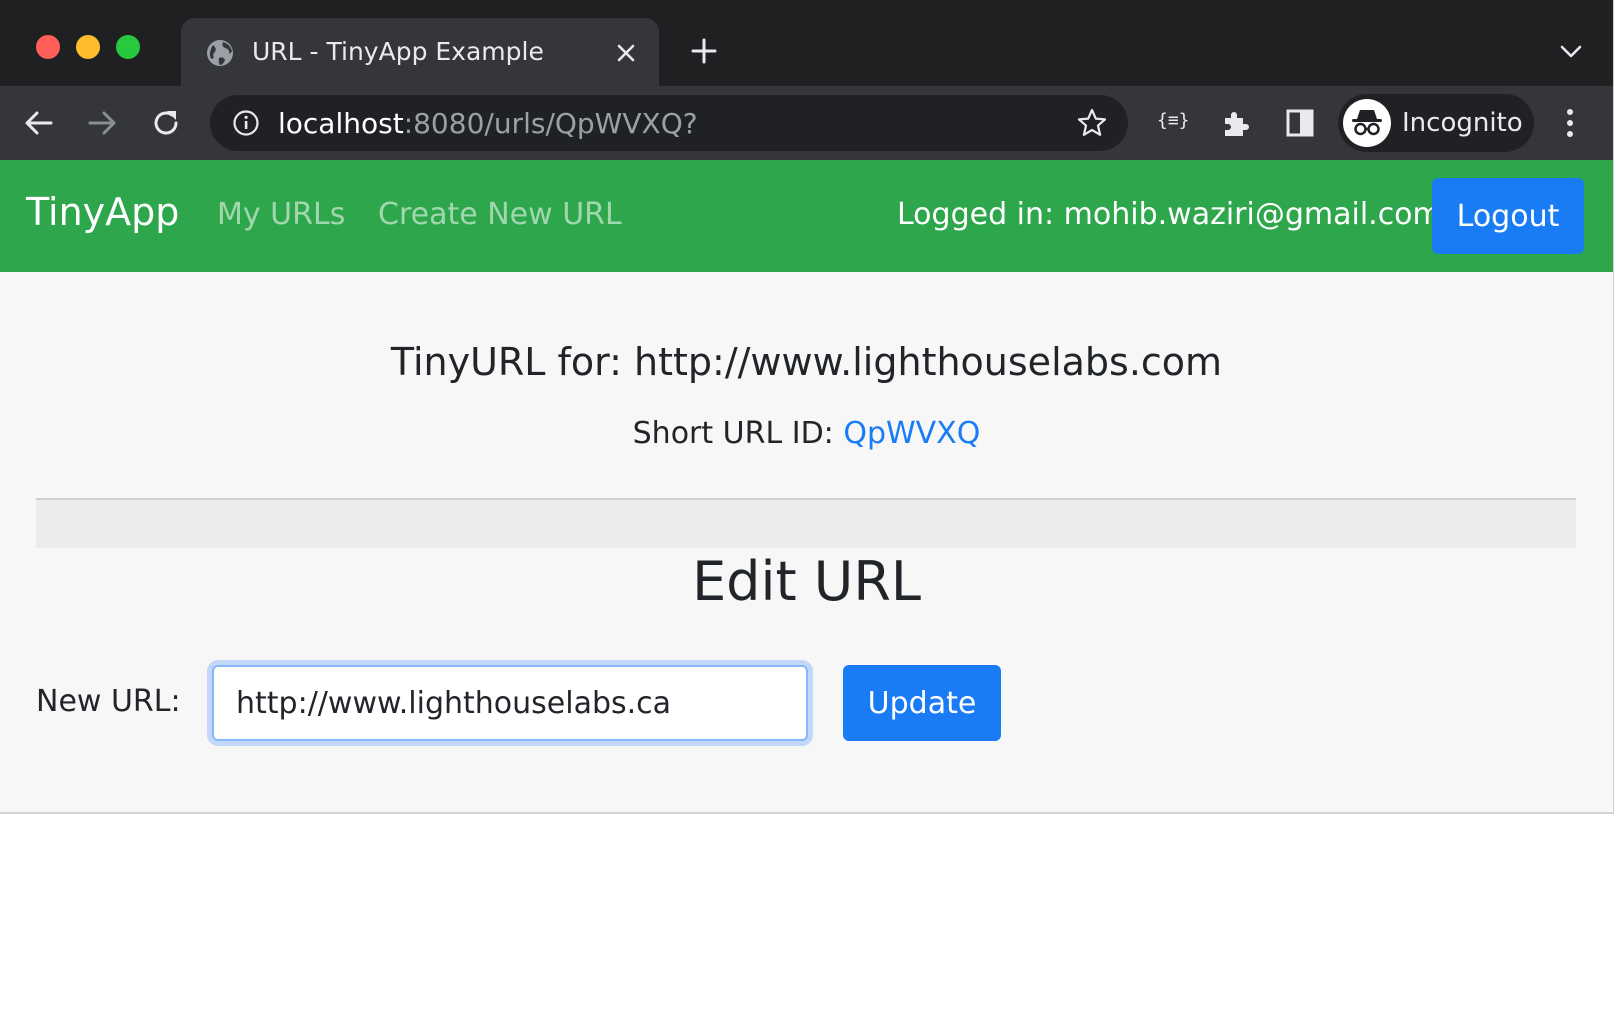 The image size is (1622, 1026). Describe the element at coordinates (806, 581) in the screenshot. I see `edit-url-heading: Edit URL` at that location.